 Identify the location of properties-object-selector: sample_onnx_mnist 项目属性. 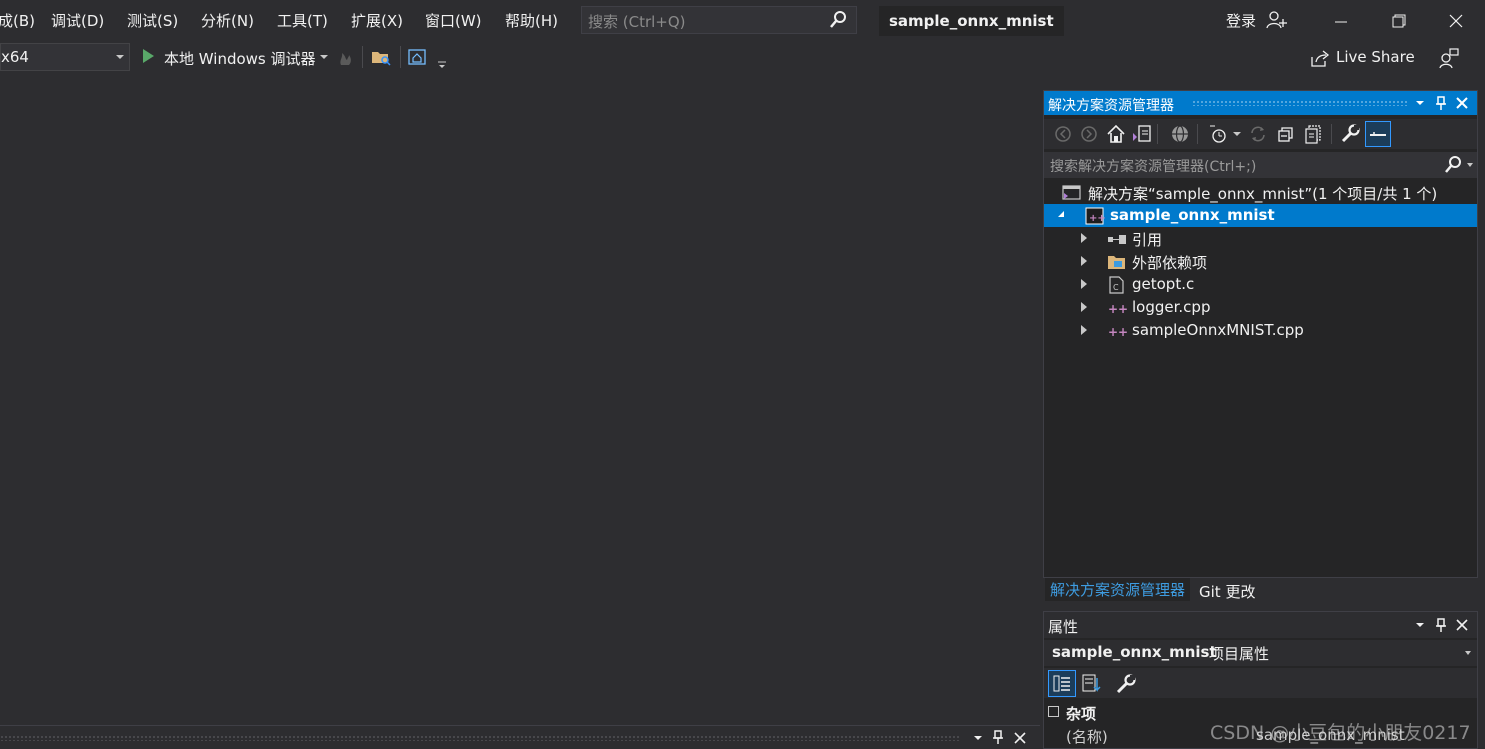
(1260, 653).